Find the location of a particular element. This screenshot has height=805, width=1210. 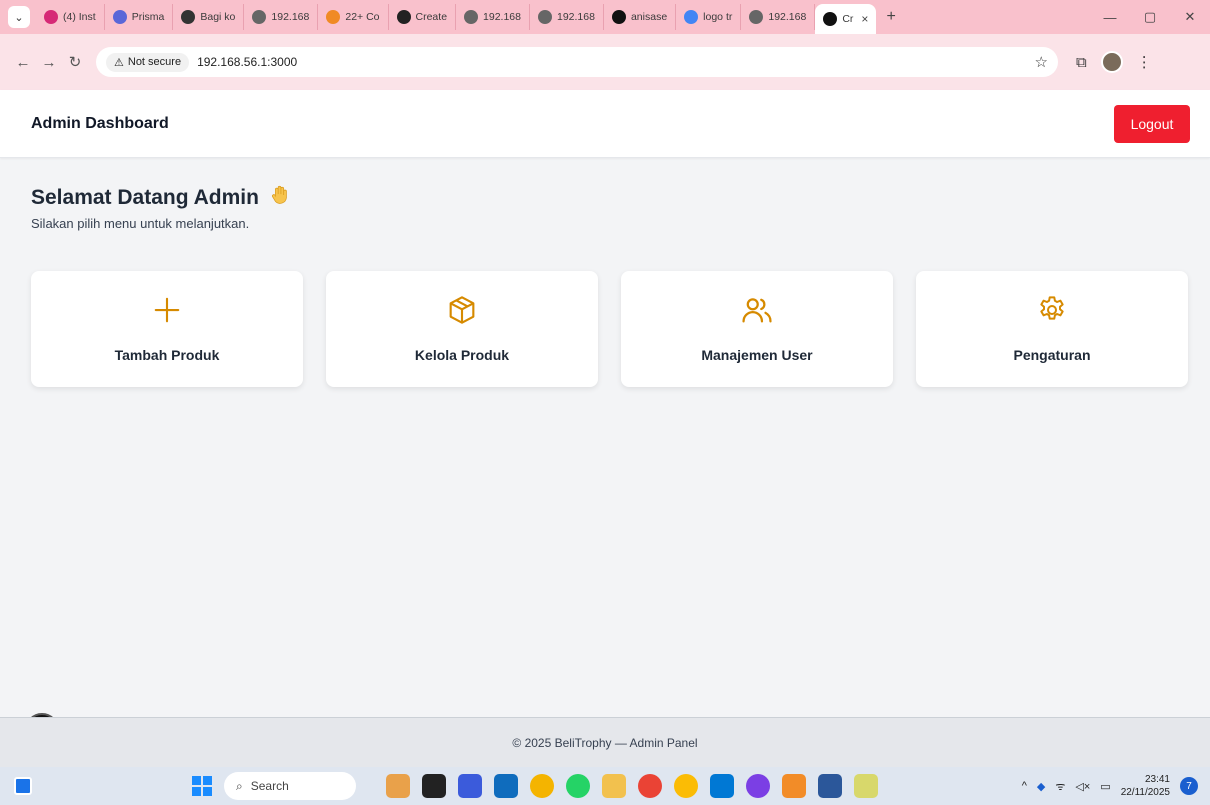

volume-muted-icon: ◁× is located at coordinates (1082, 786).